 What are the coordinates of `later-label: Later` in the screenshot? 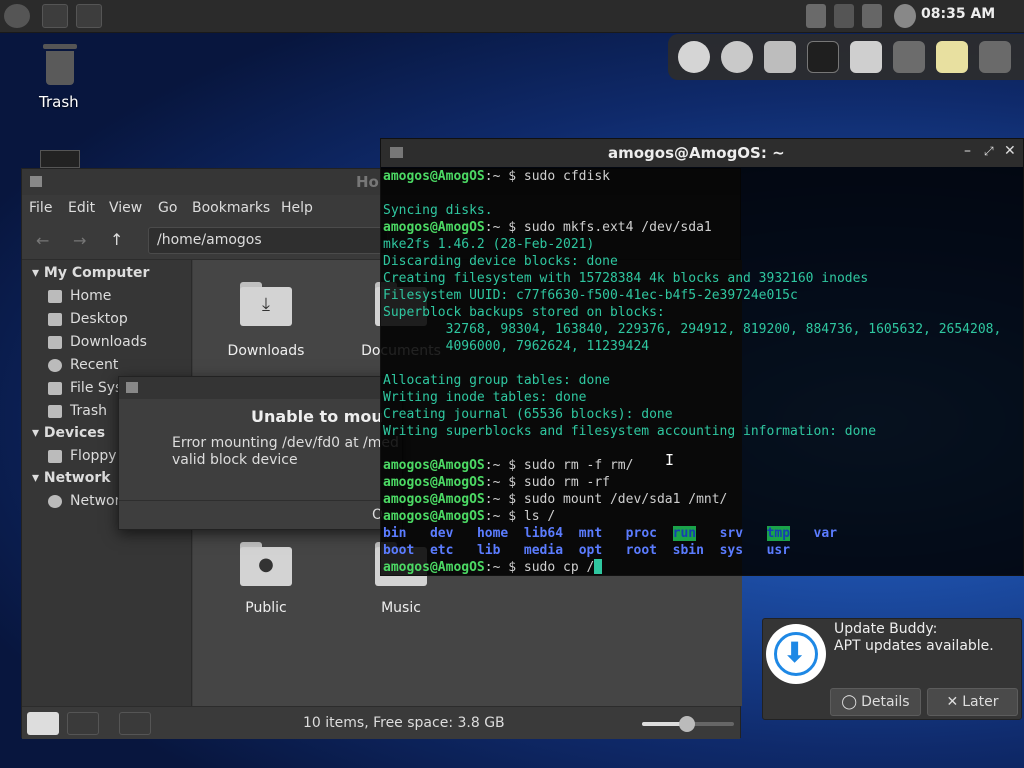 It's located at (980, 702).